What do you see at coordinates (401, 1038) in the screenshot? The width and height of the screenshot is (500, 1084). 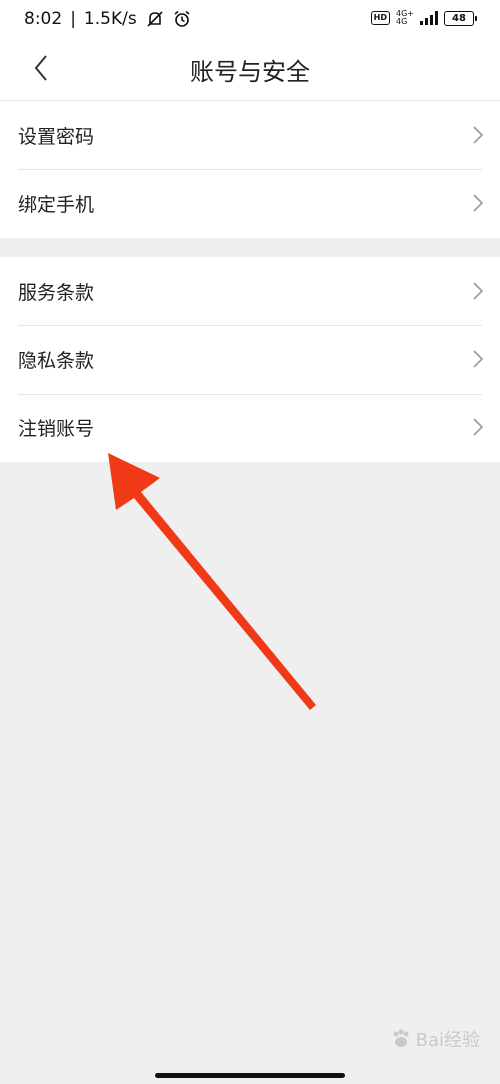 I see `paw-icon` at bounding box center [401, 1038].